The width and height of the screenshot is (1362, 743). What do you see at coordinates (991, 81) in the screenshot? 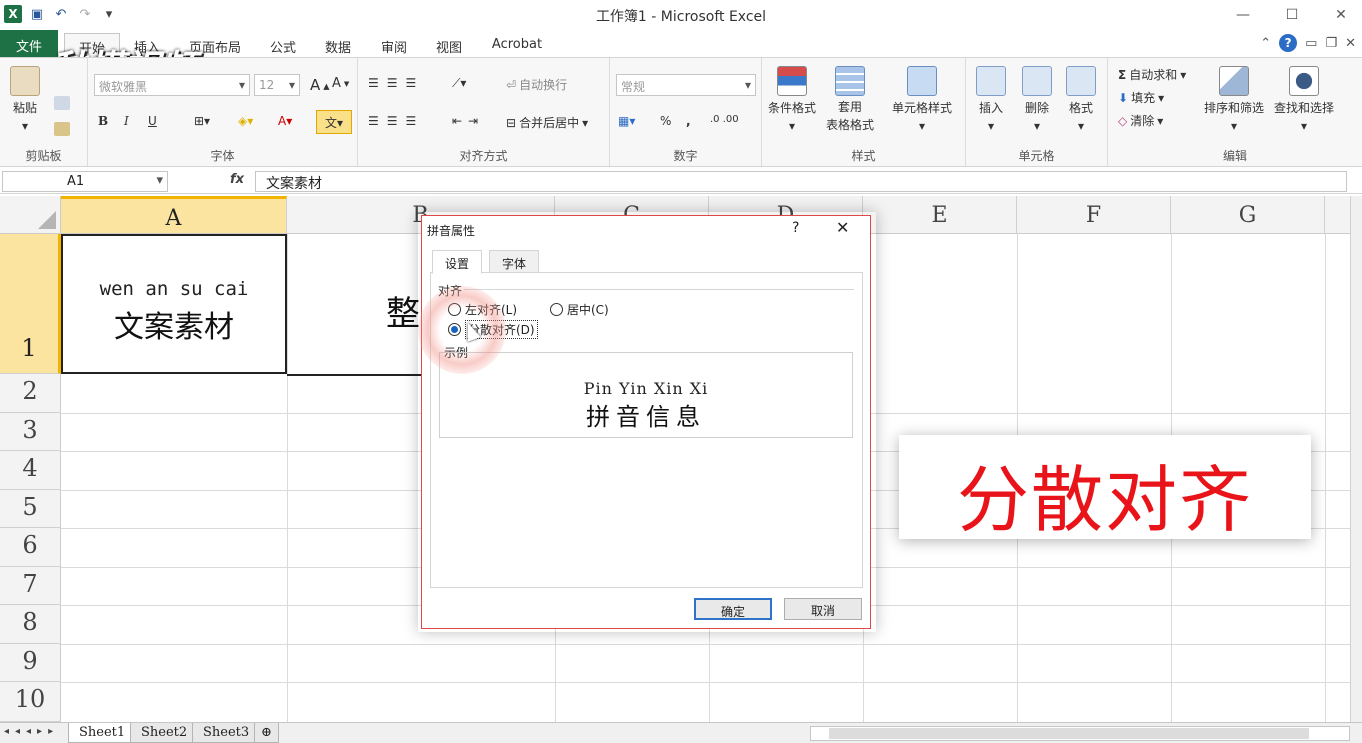
I see `insert-cells-icon` at bounding box center [991, 81].